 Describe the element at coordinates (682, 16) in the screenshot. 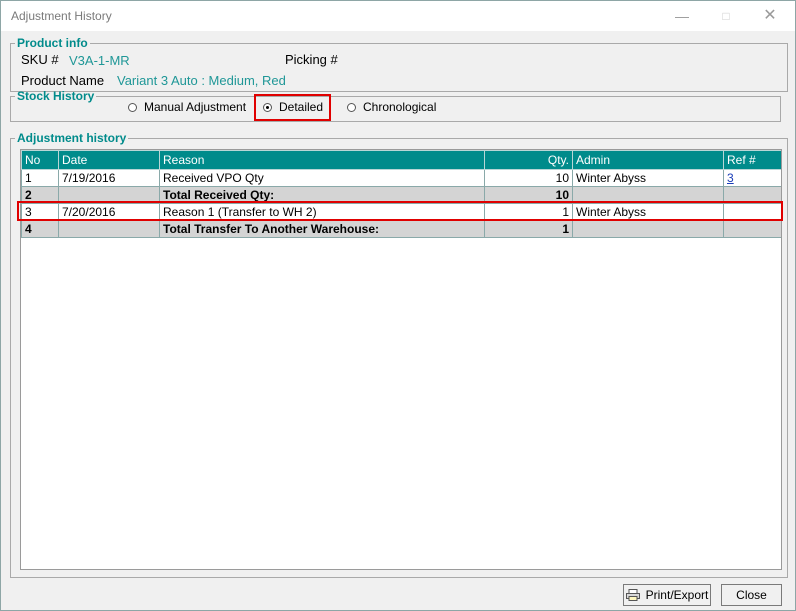

I see `minimize-icon: —` at that location.